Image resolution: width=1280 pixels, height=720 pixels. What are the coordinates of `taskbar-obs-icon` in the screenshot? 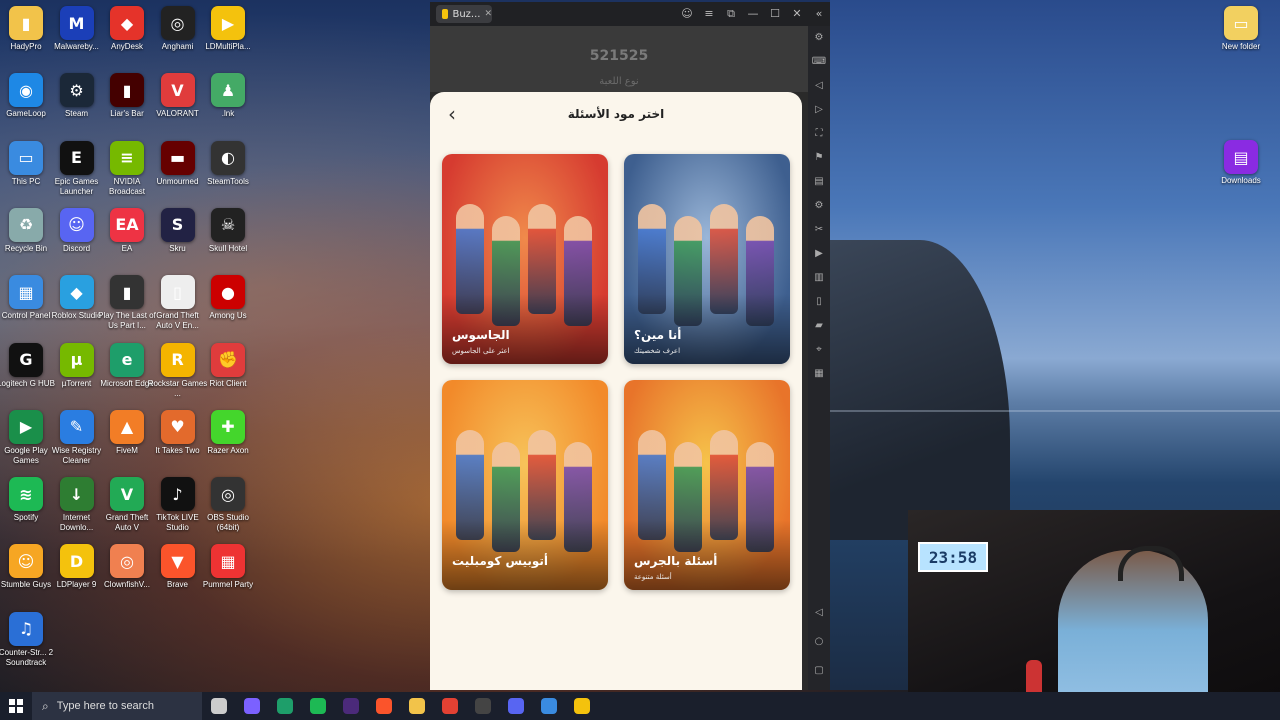 It's located at (482, 706).